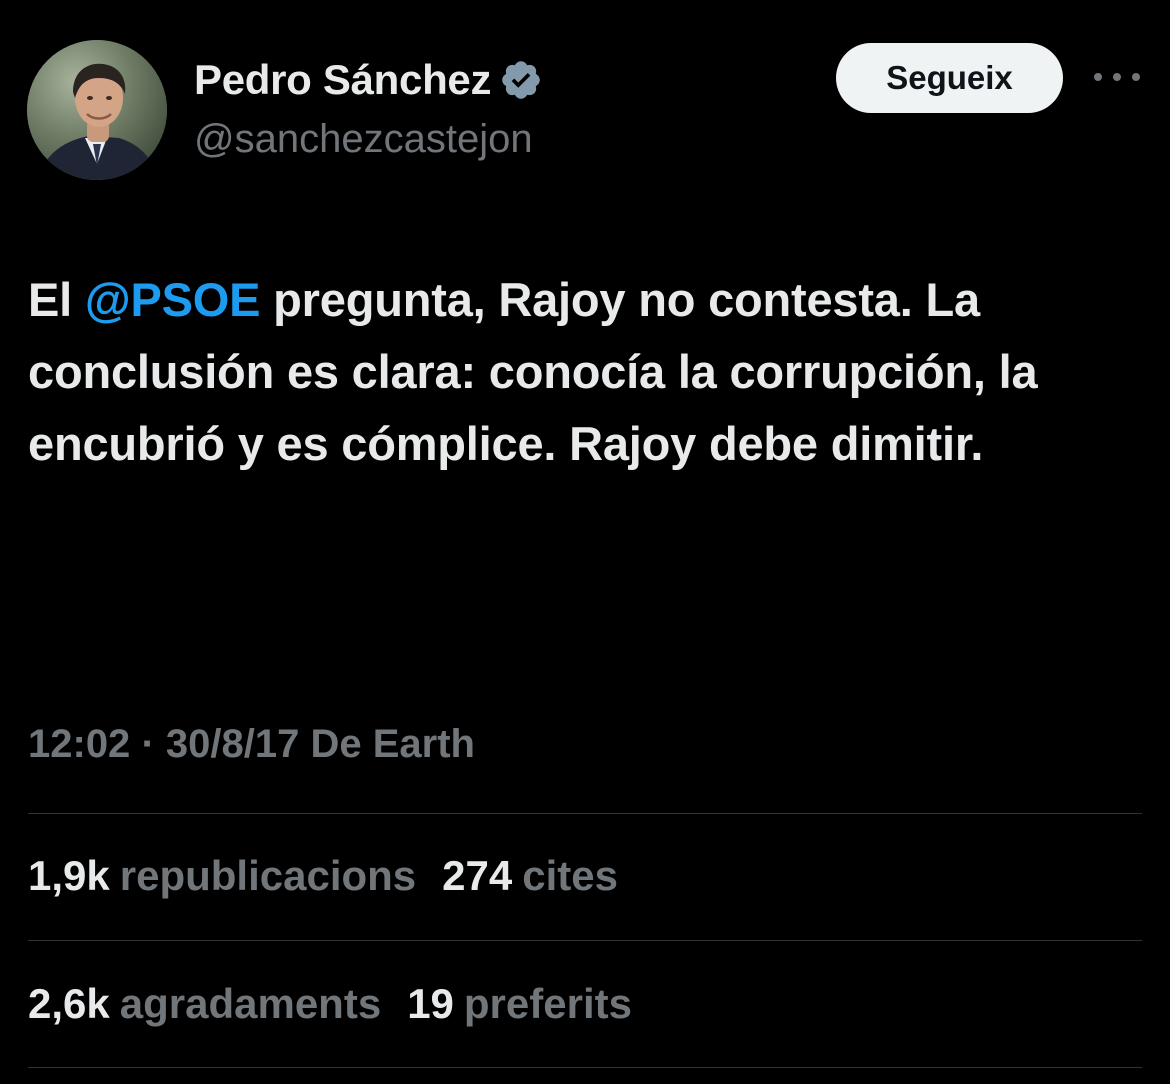 Image resolution: width=1170 pixels, height=1084 pixels. What do you see at coordinates (56, 299) in the screenshot?
I see `tweet-text-prefix: El` at bounding box center [56, 299].